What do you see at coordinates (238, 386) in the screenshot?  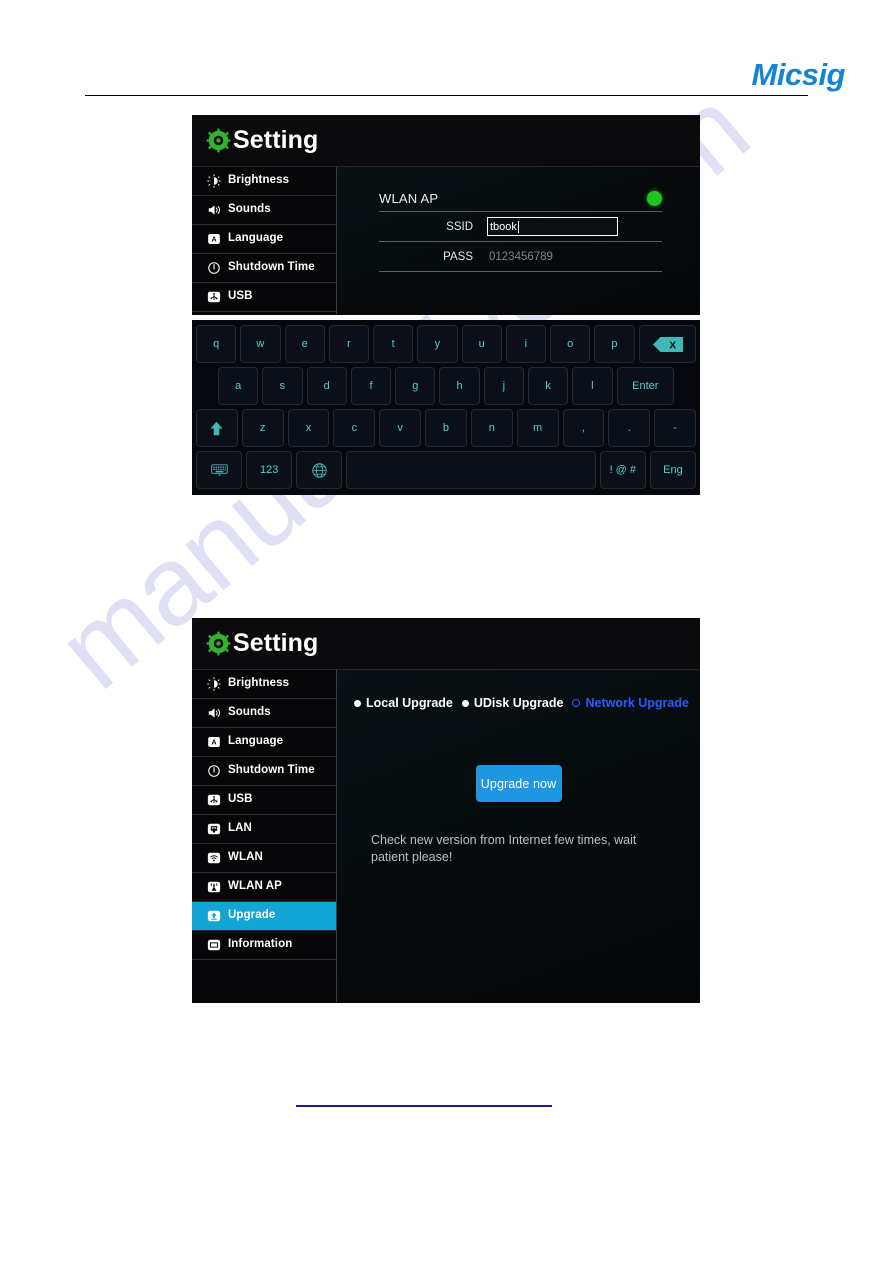 I see `key-a: a` at bounding box center [238, 386].